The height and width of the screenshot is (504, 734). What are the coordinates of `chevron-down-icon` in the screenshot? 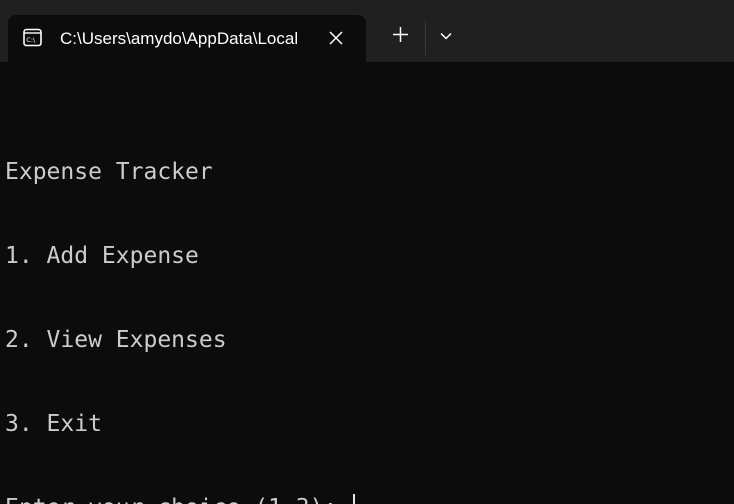 It's located at (446, 37).